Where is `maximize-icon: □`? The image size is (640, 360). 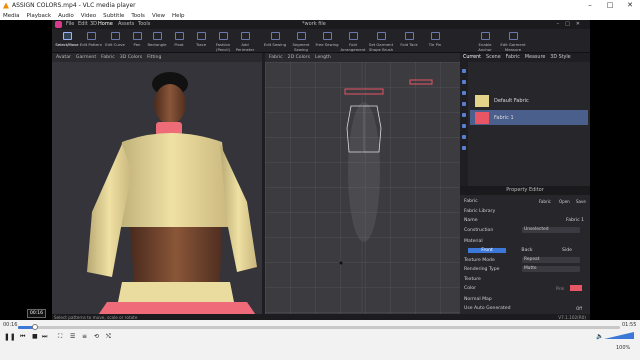 maximize-icon: □ is located at coordinates (610, 5).